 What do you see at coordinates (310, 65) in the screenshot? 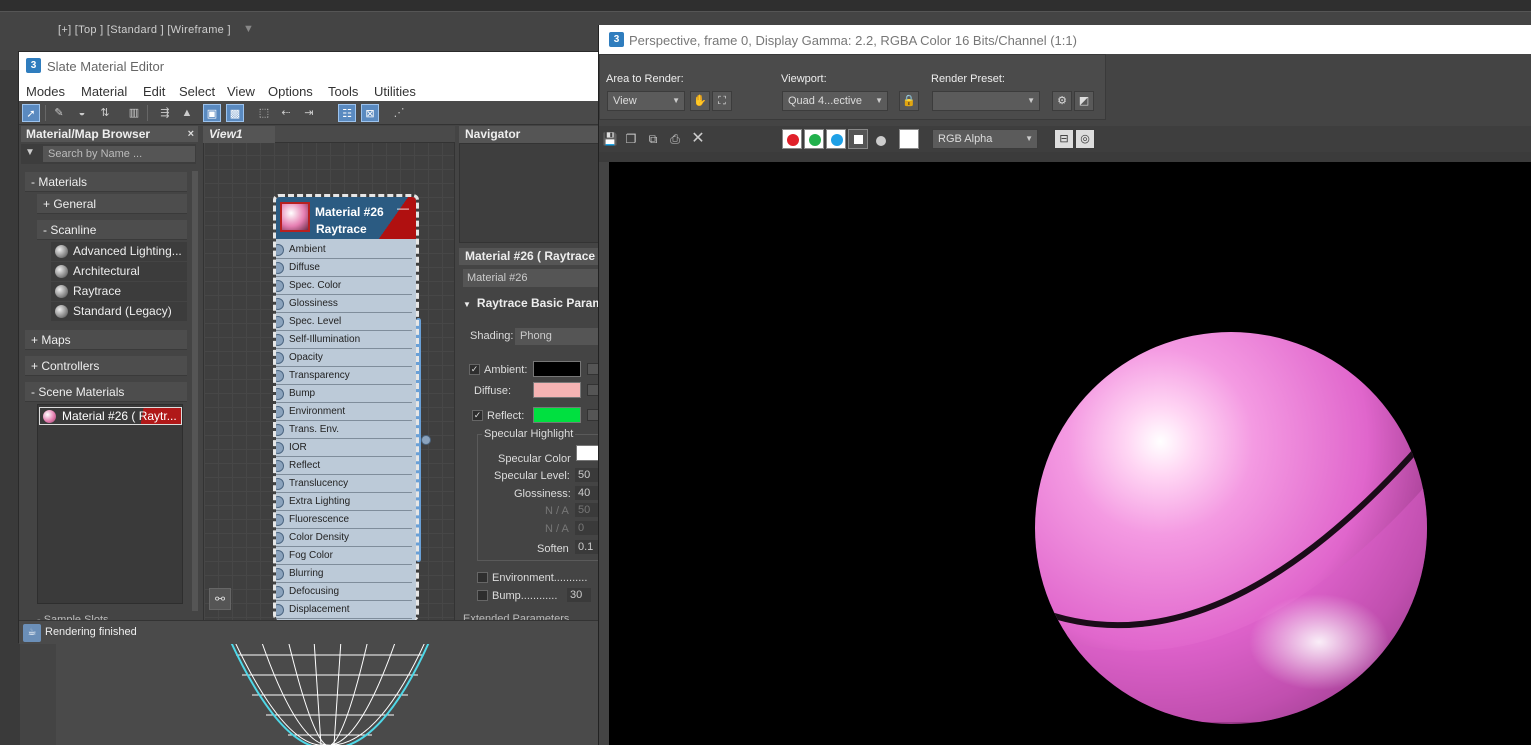
I see `slate-title-bar: 3 Slate Material Editor` at bounding box center [310, 65].